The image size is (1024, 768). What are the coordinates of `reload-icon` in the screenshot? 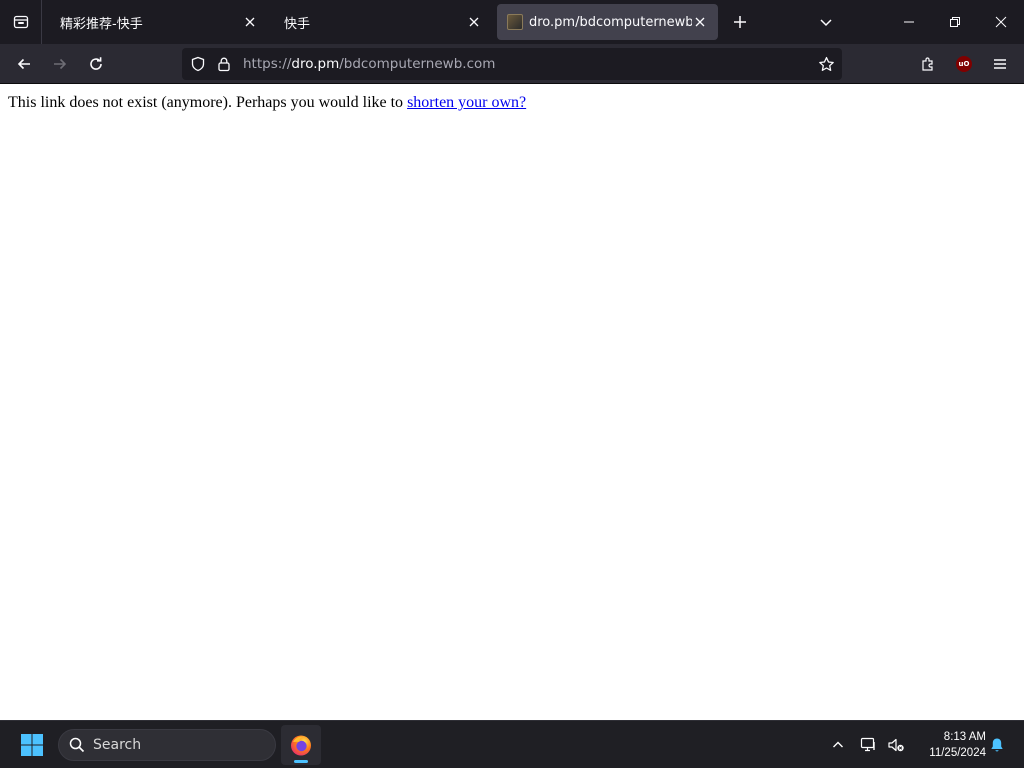 It's located at (96, 63).